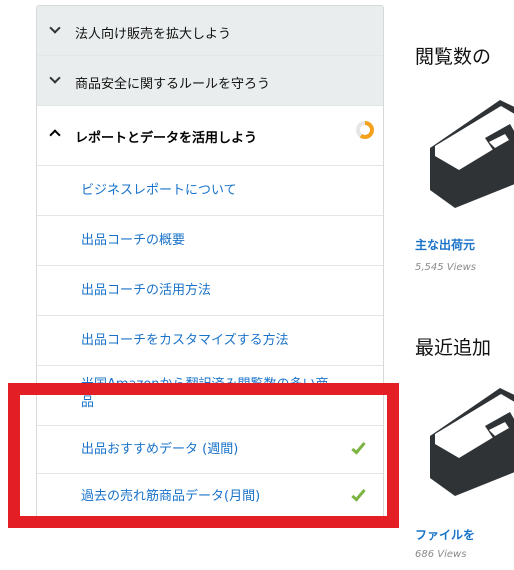 This screenshot has width=514, height=570. I want to click on section-label: レポートとデータを活用しよう, so click(166, 138).